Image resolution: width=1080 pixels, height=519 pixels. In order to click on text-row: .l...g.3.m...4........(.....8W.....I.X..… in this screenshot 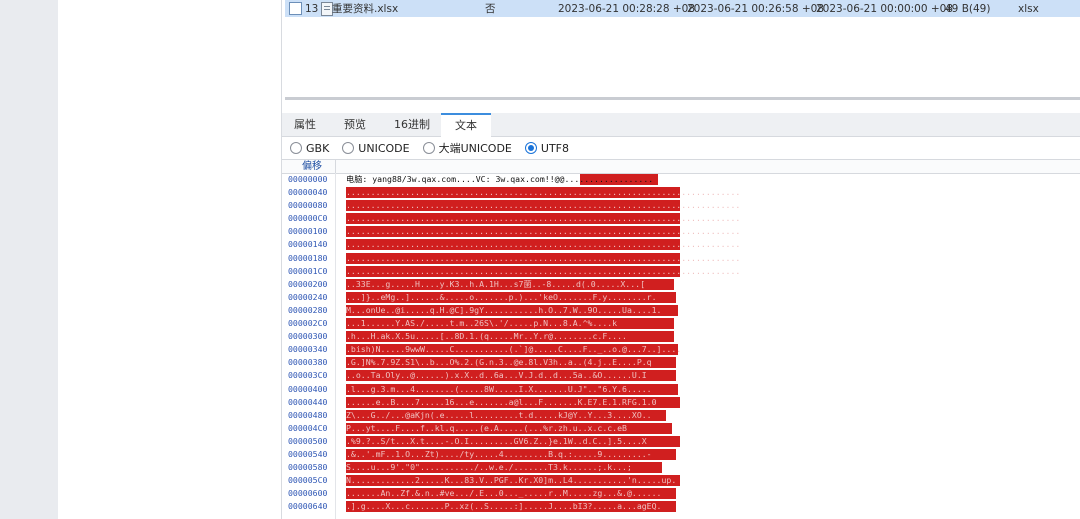, I will do `click(713, 389)`.